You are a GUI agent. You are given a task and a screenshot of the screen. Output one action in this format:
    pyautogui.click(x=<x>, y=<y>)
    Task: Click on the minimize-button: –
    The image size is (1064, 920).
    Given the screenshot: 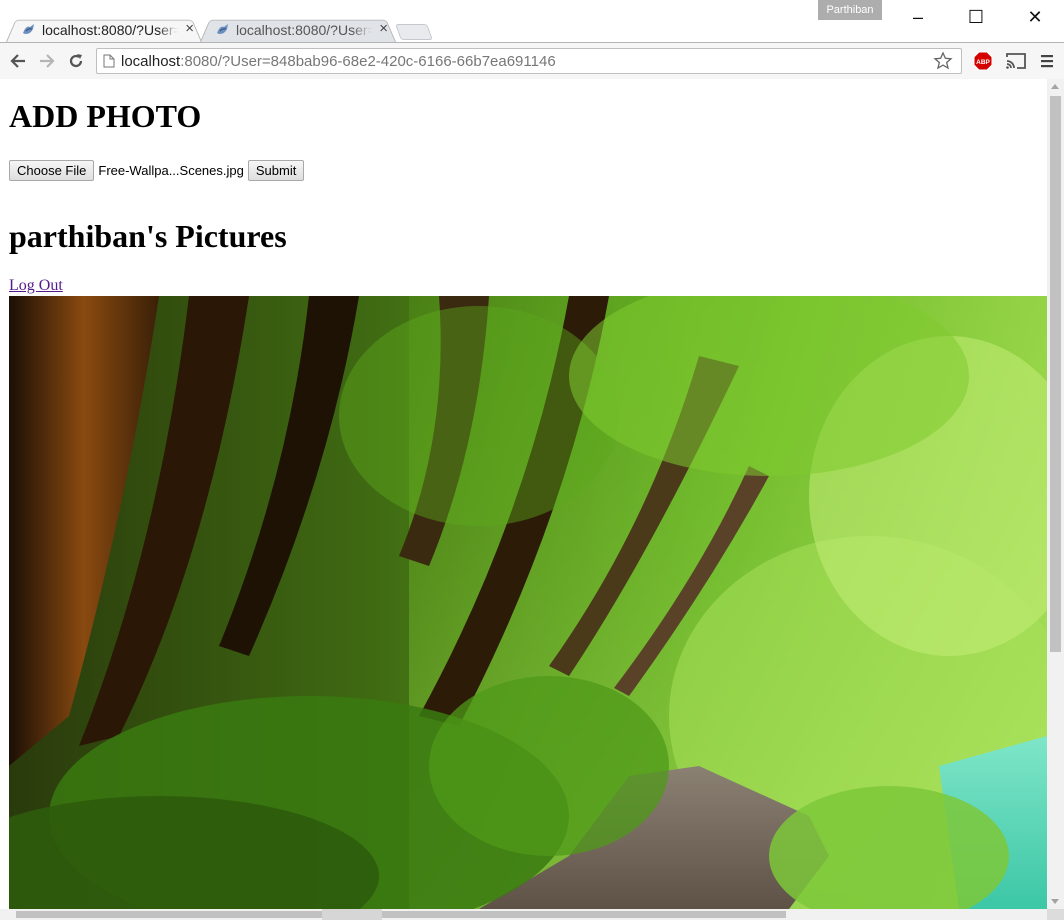 What is the action you would take?
    pyautogui.click(x=918, y=17)
    